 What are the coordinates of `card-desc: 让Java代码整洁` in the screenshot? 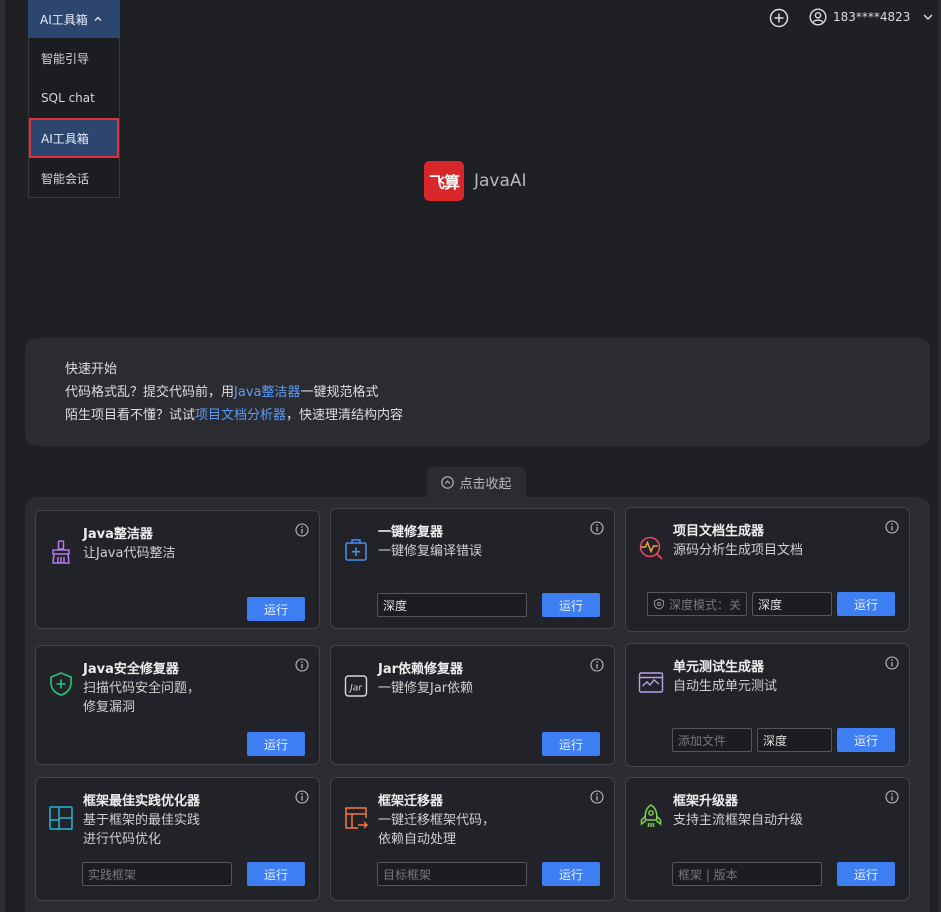 It's located at (129, 553).